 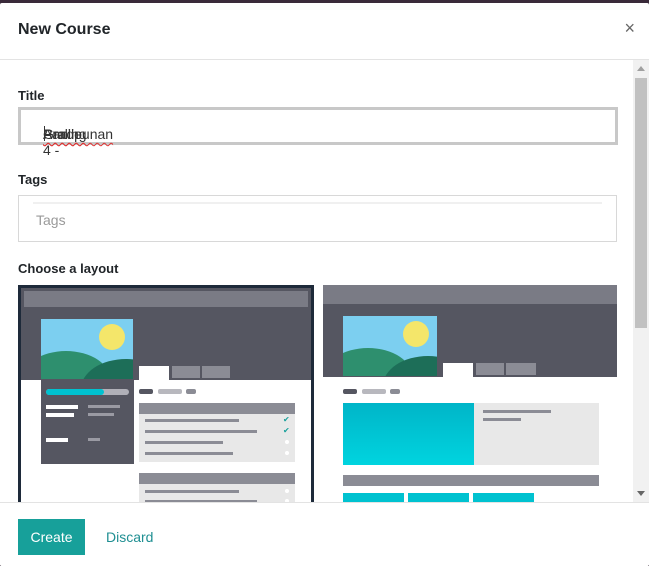 I want to click on dialog-footer: Create Discard, so click(x=324, y=534).